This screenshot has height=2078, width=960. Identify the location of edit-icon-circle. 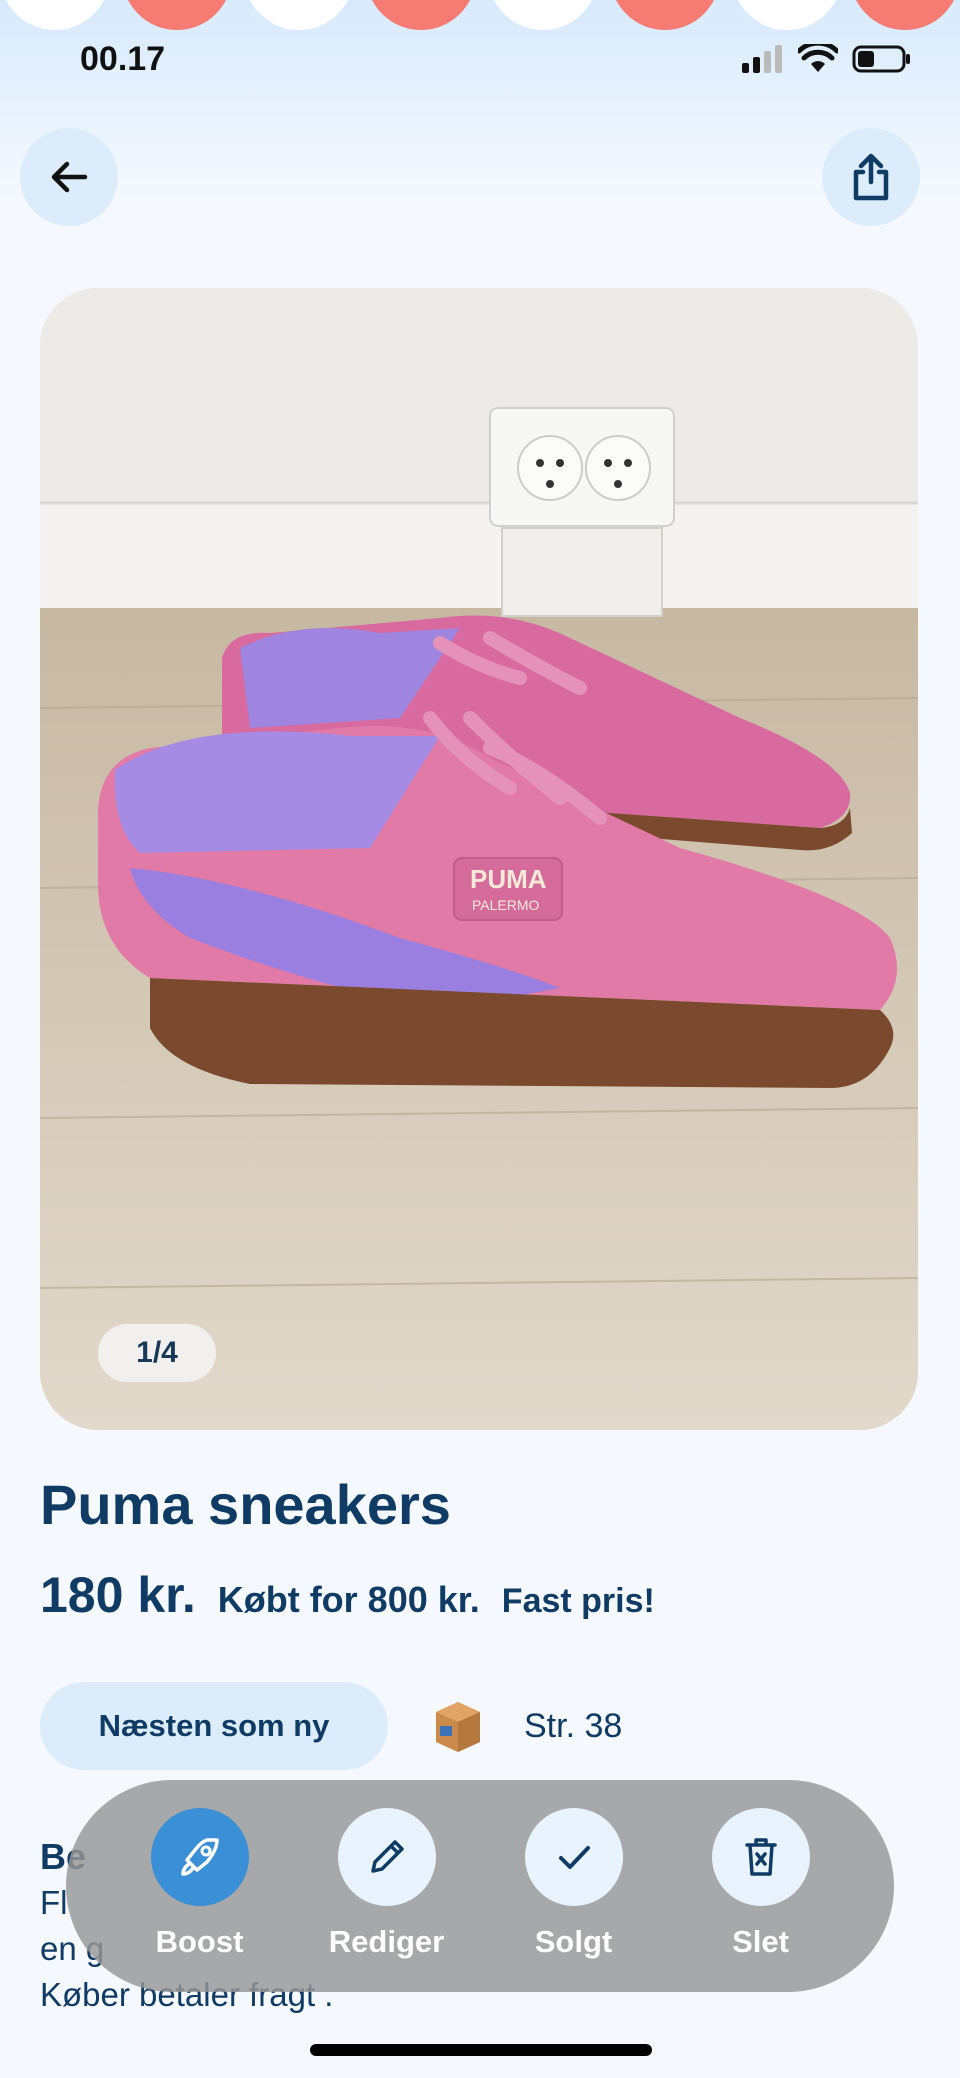
(386, 1857).